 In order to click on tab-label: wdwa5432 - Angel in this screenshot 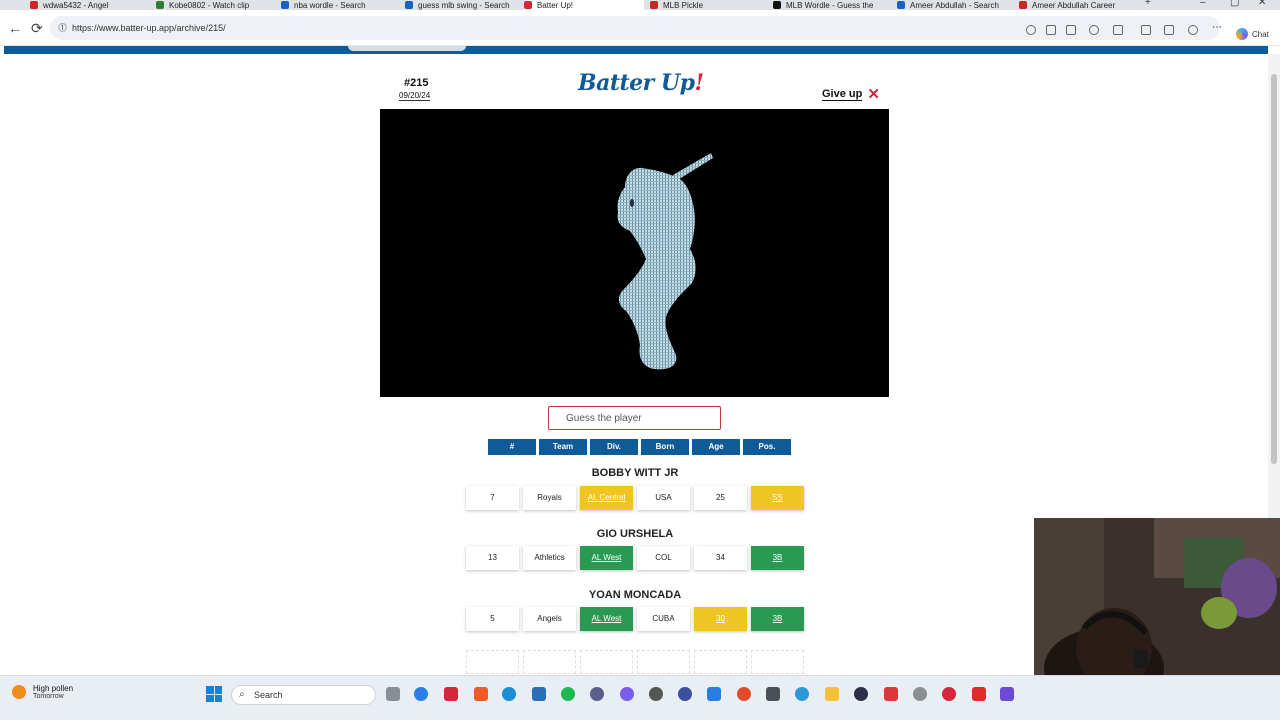, I will do `click(76, 5)`.